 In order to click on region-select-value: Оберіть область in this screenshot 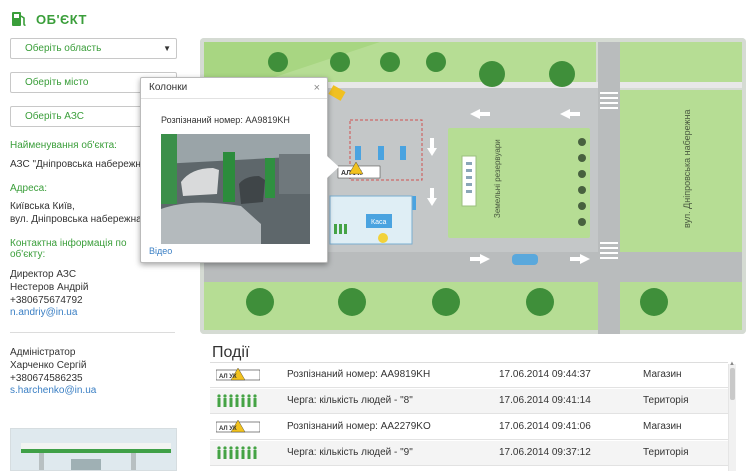, I will do `click(63, 48)`.